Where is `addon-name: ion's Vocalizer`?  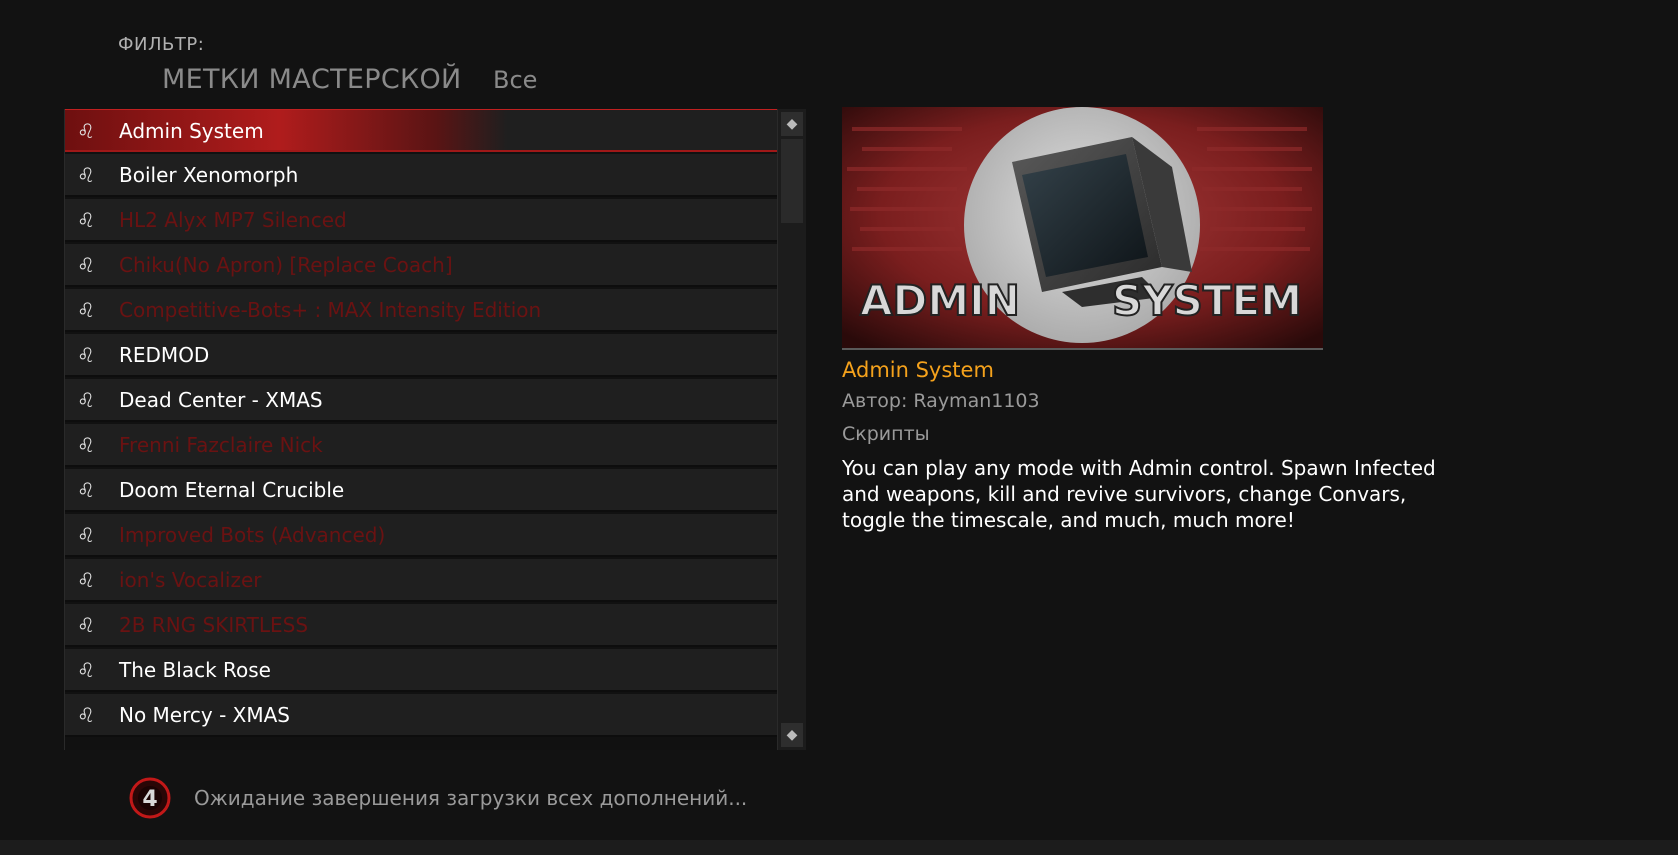
addon-name: ion's Vocalizer is located at coordinates (190, 580).